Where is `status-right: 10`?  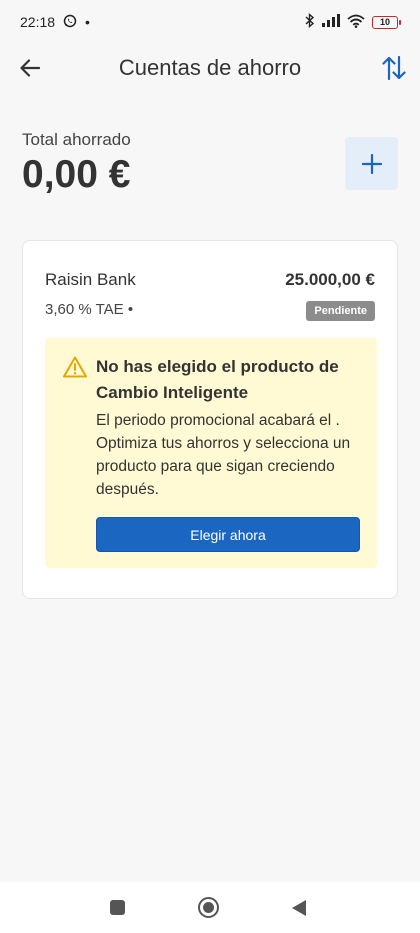 status-right: 10 is located at coordinates (353, 21).